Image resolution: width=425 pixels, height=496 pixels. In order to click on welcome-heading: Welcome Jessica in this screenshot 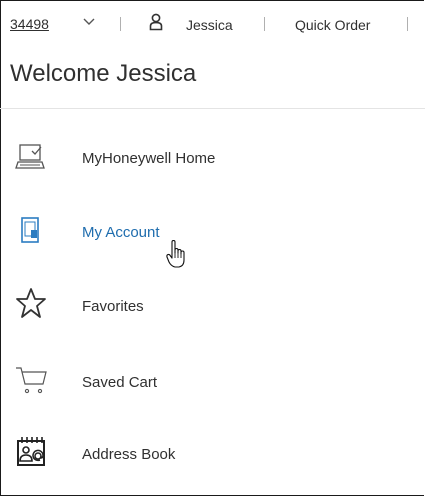, I will do `click(103, 73)`.